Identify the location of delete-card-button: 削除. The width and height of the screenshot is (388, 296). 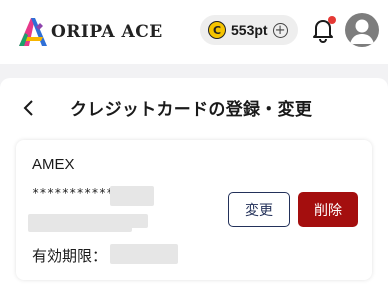
(328, 209).